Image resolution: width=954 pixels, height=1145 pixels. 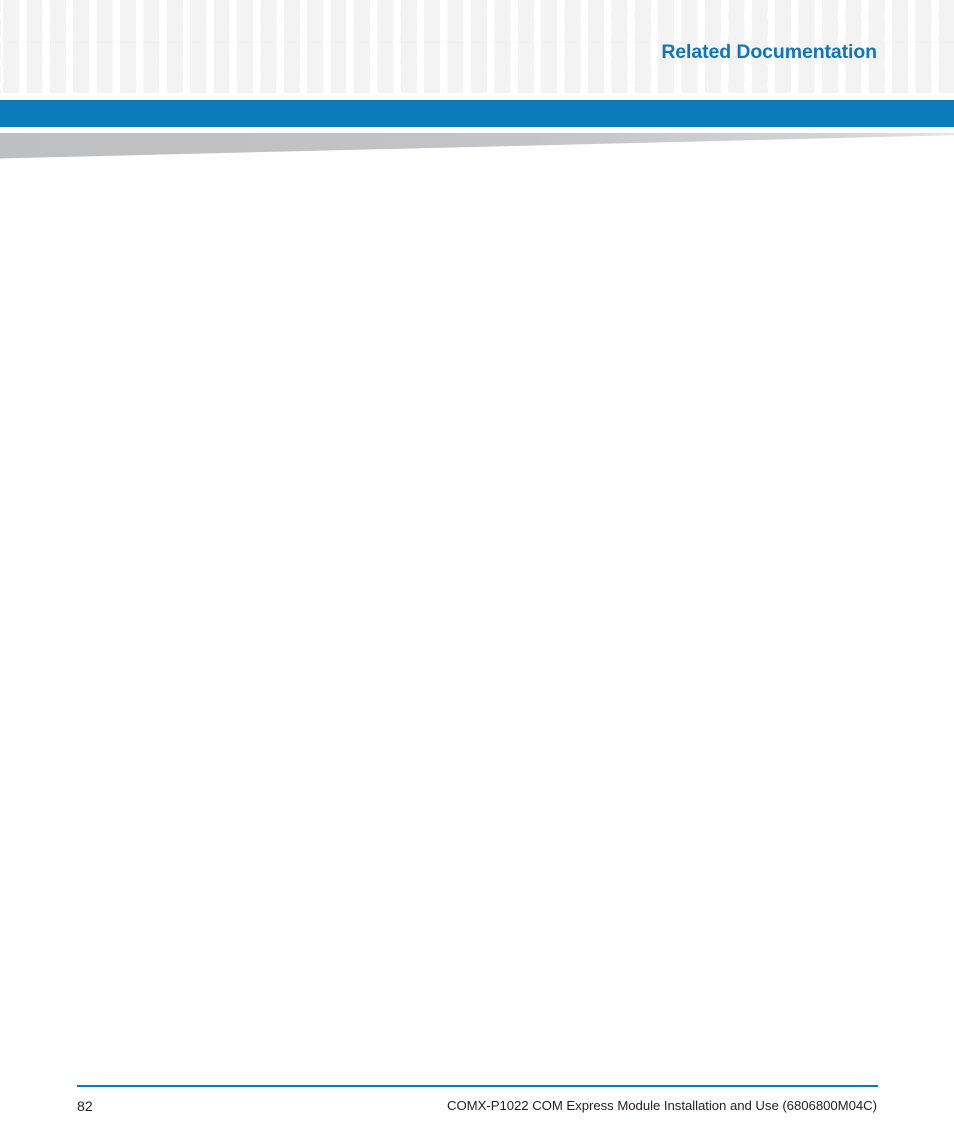 I want to click on header-gray-wedge, so click(x=477, y=147).